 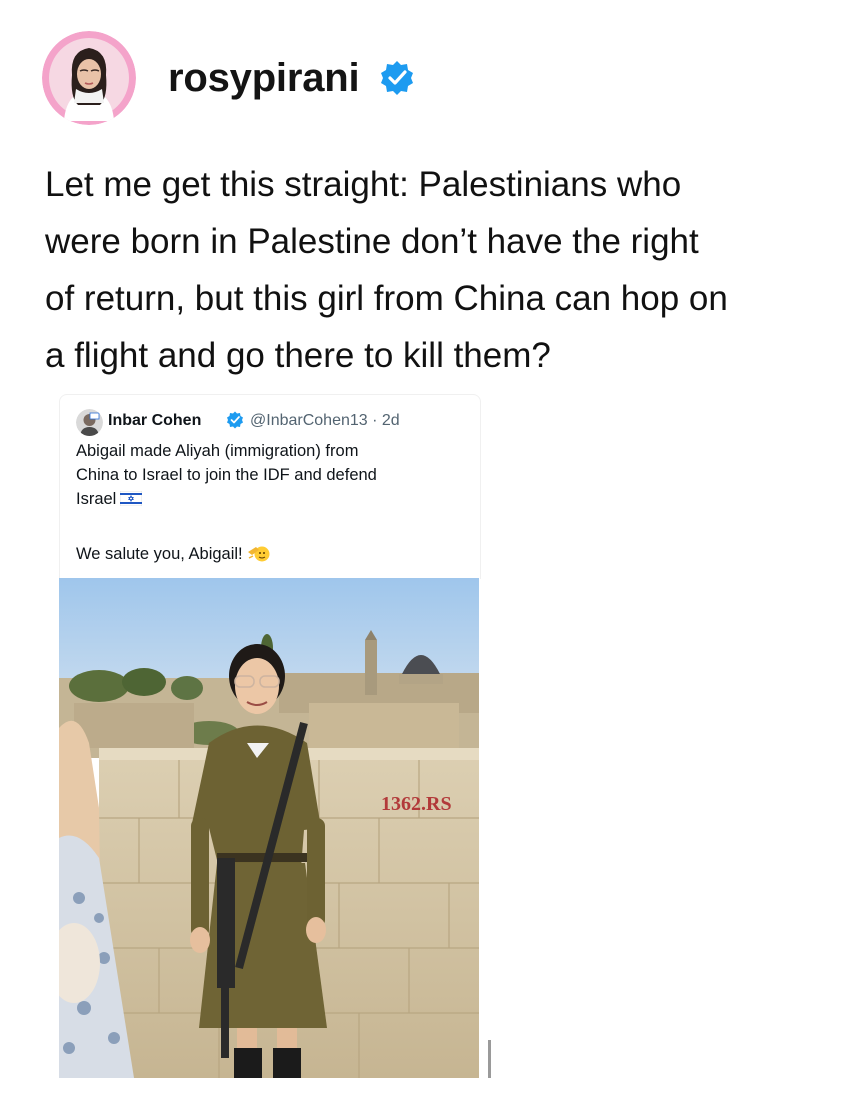 What do you see at coordinates (89, 78) in the screenshot?
I see `profile-avatar` at bounding box center [89, 78].